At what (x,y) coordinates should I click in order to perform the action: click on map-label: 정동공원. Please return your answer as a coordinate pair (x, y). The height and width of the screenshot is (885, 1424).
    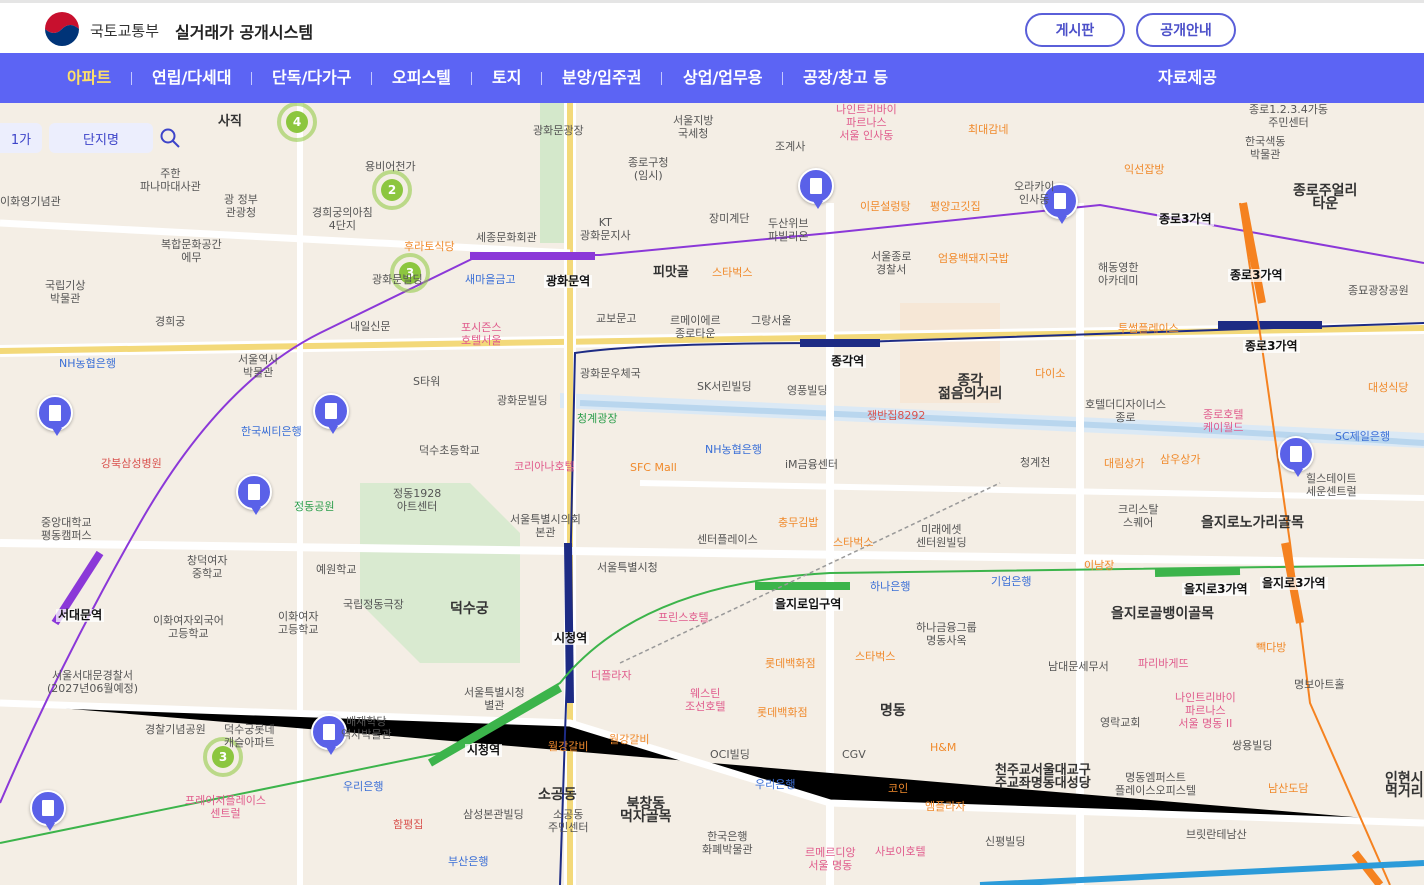
    Looking at the image, I should click on (314, 506).